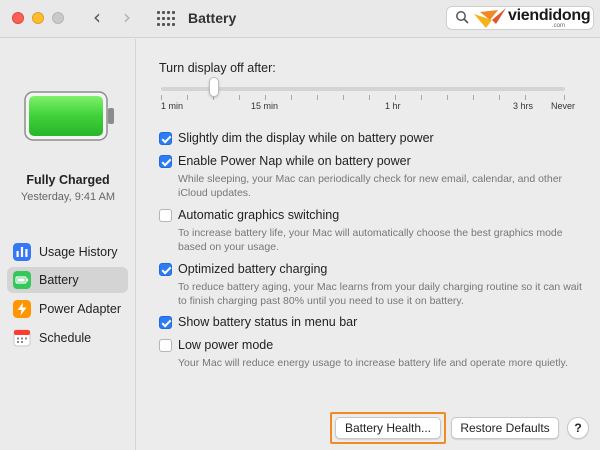 This screenshot has height=450, width=600. I want to click on tick-label-never: Never, so click(563, 106).